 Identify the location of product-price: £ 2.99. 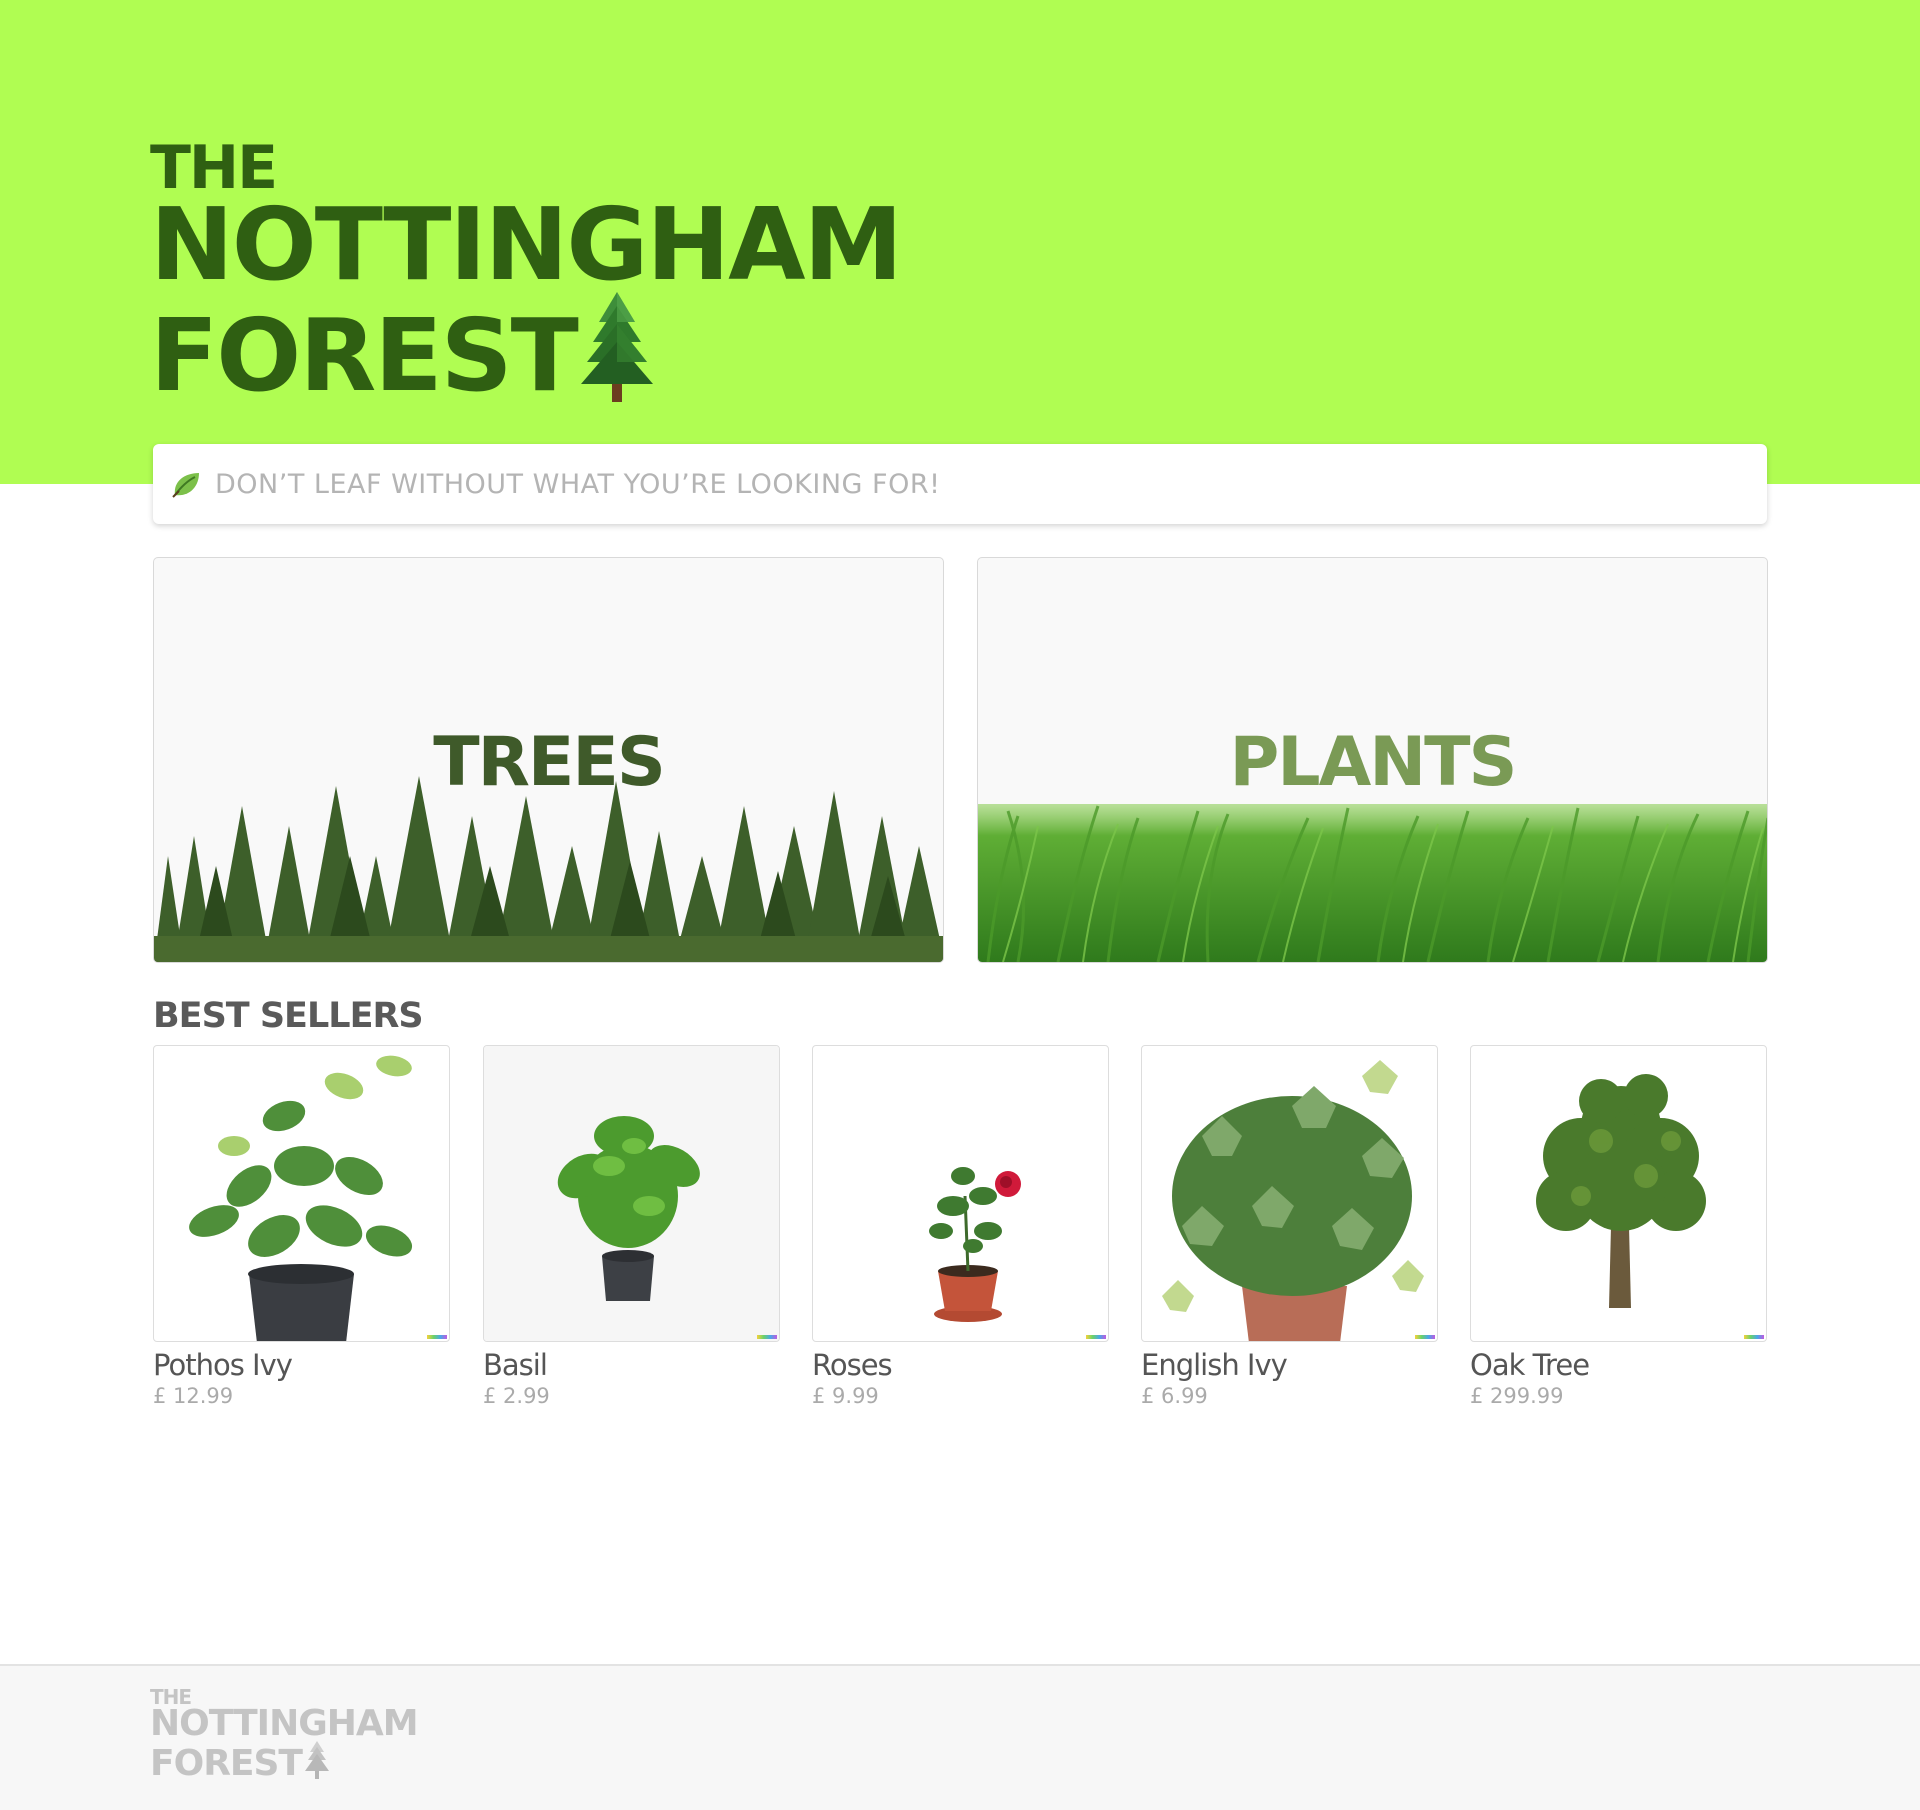
(516, 1396).